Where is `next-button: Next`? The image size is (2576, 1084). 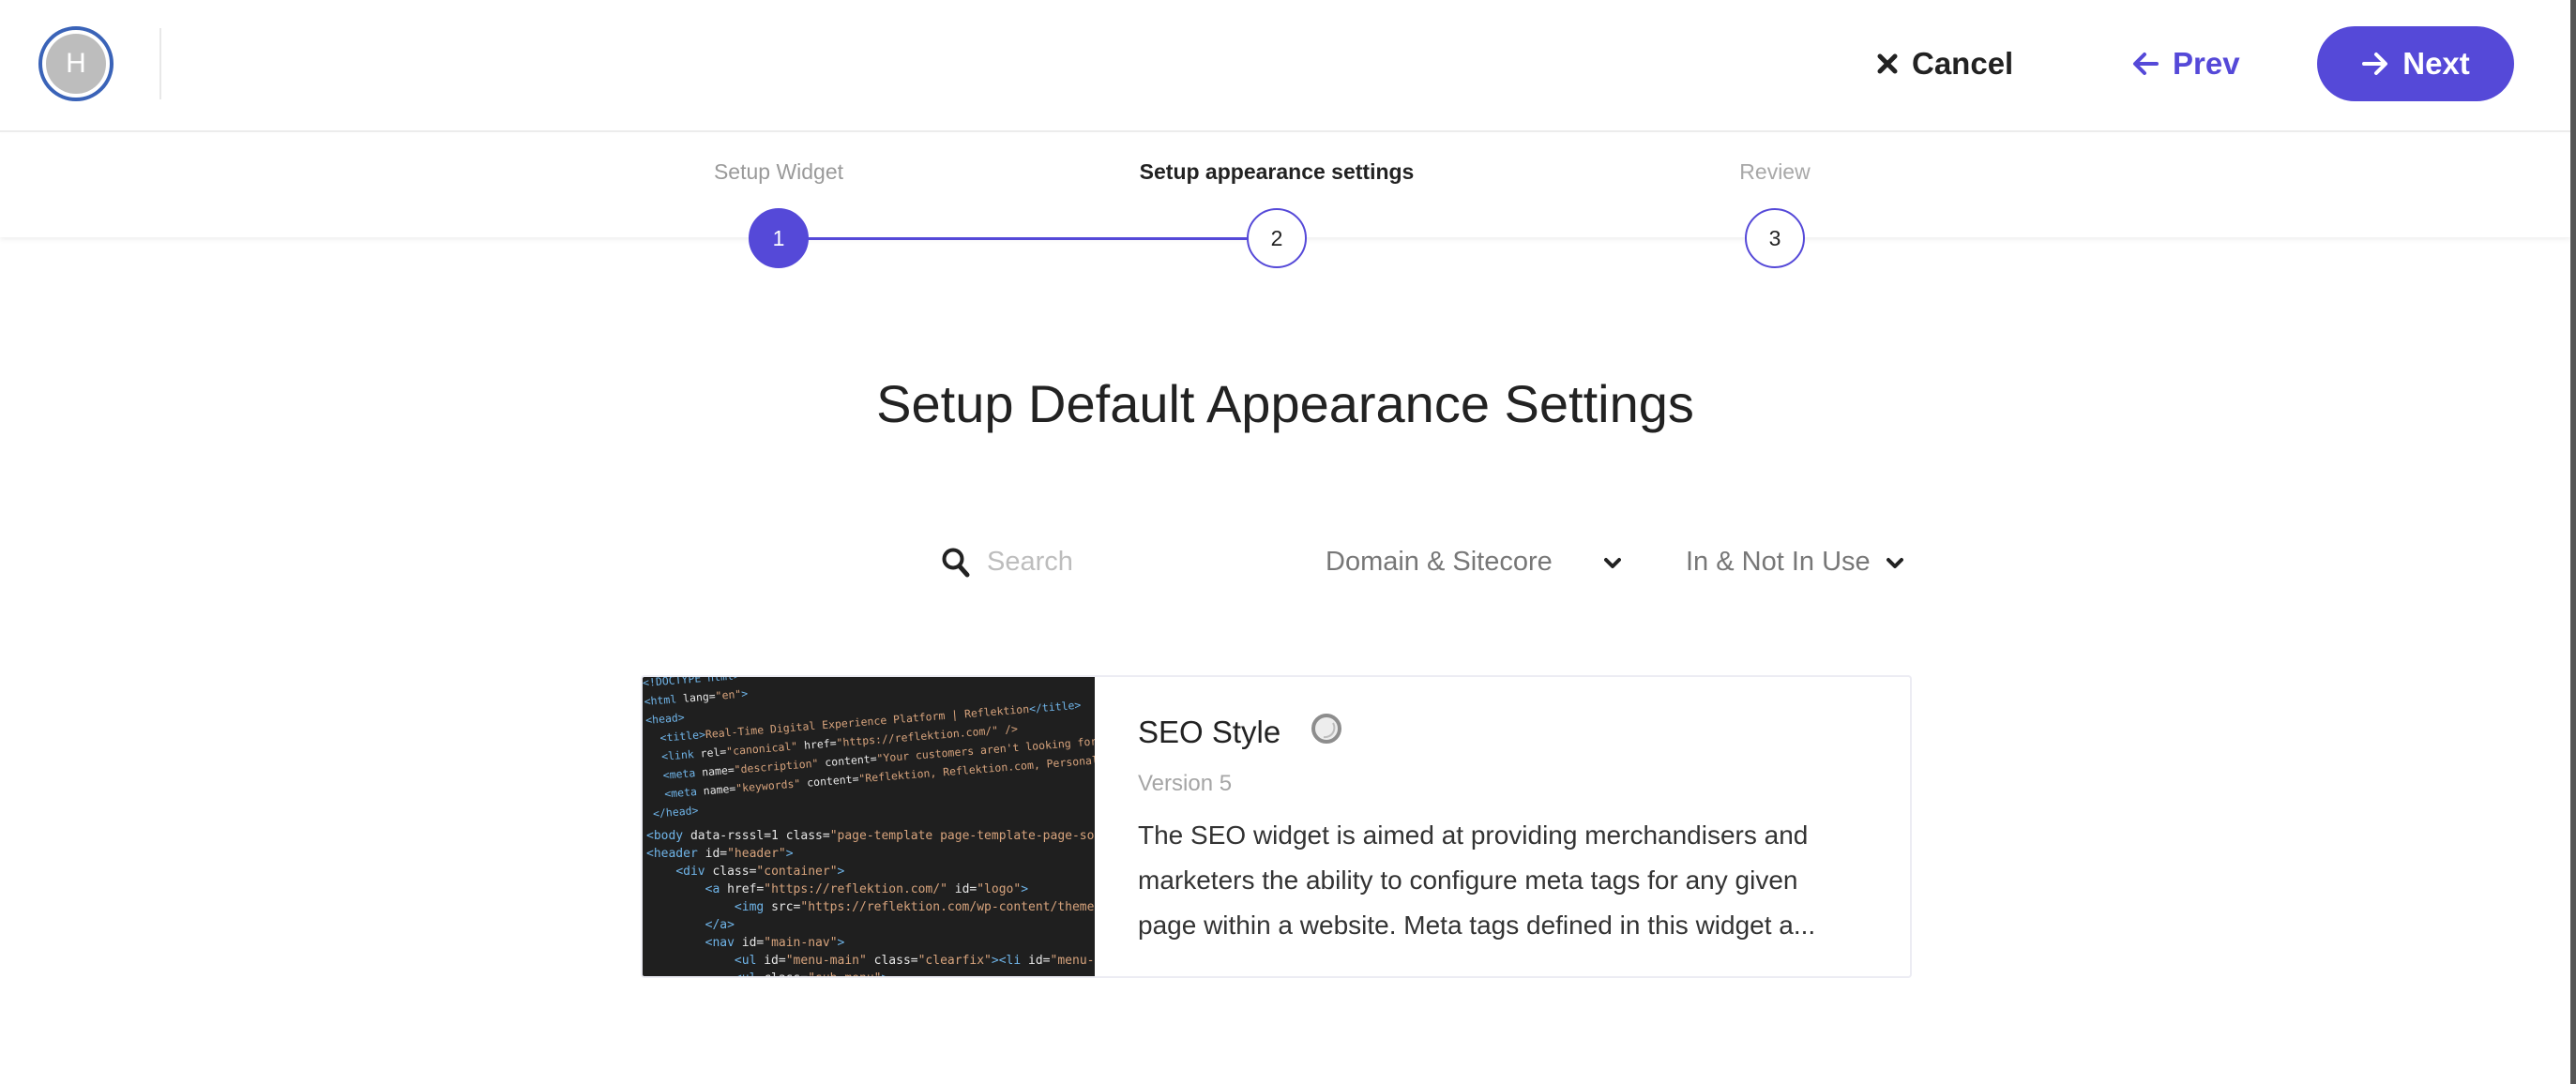
next-button: Next is located at coordinates (2415, 63).